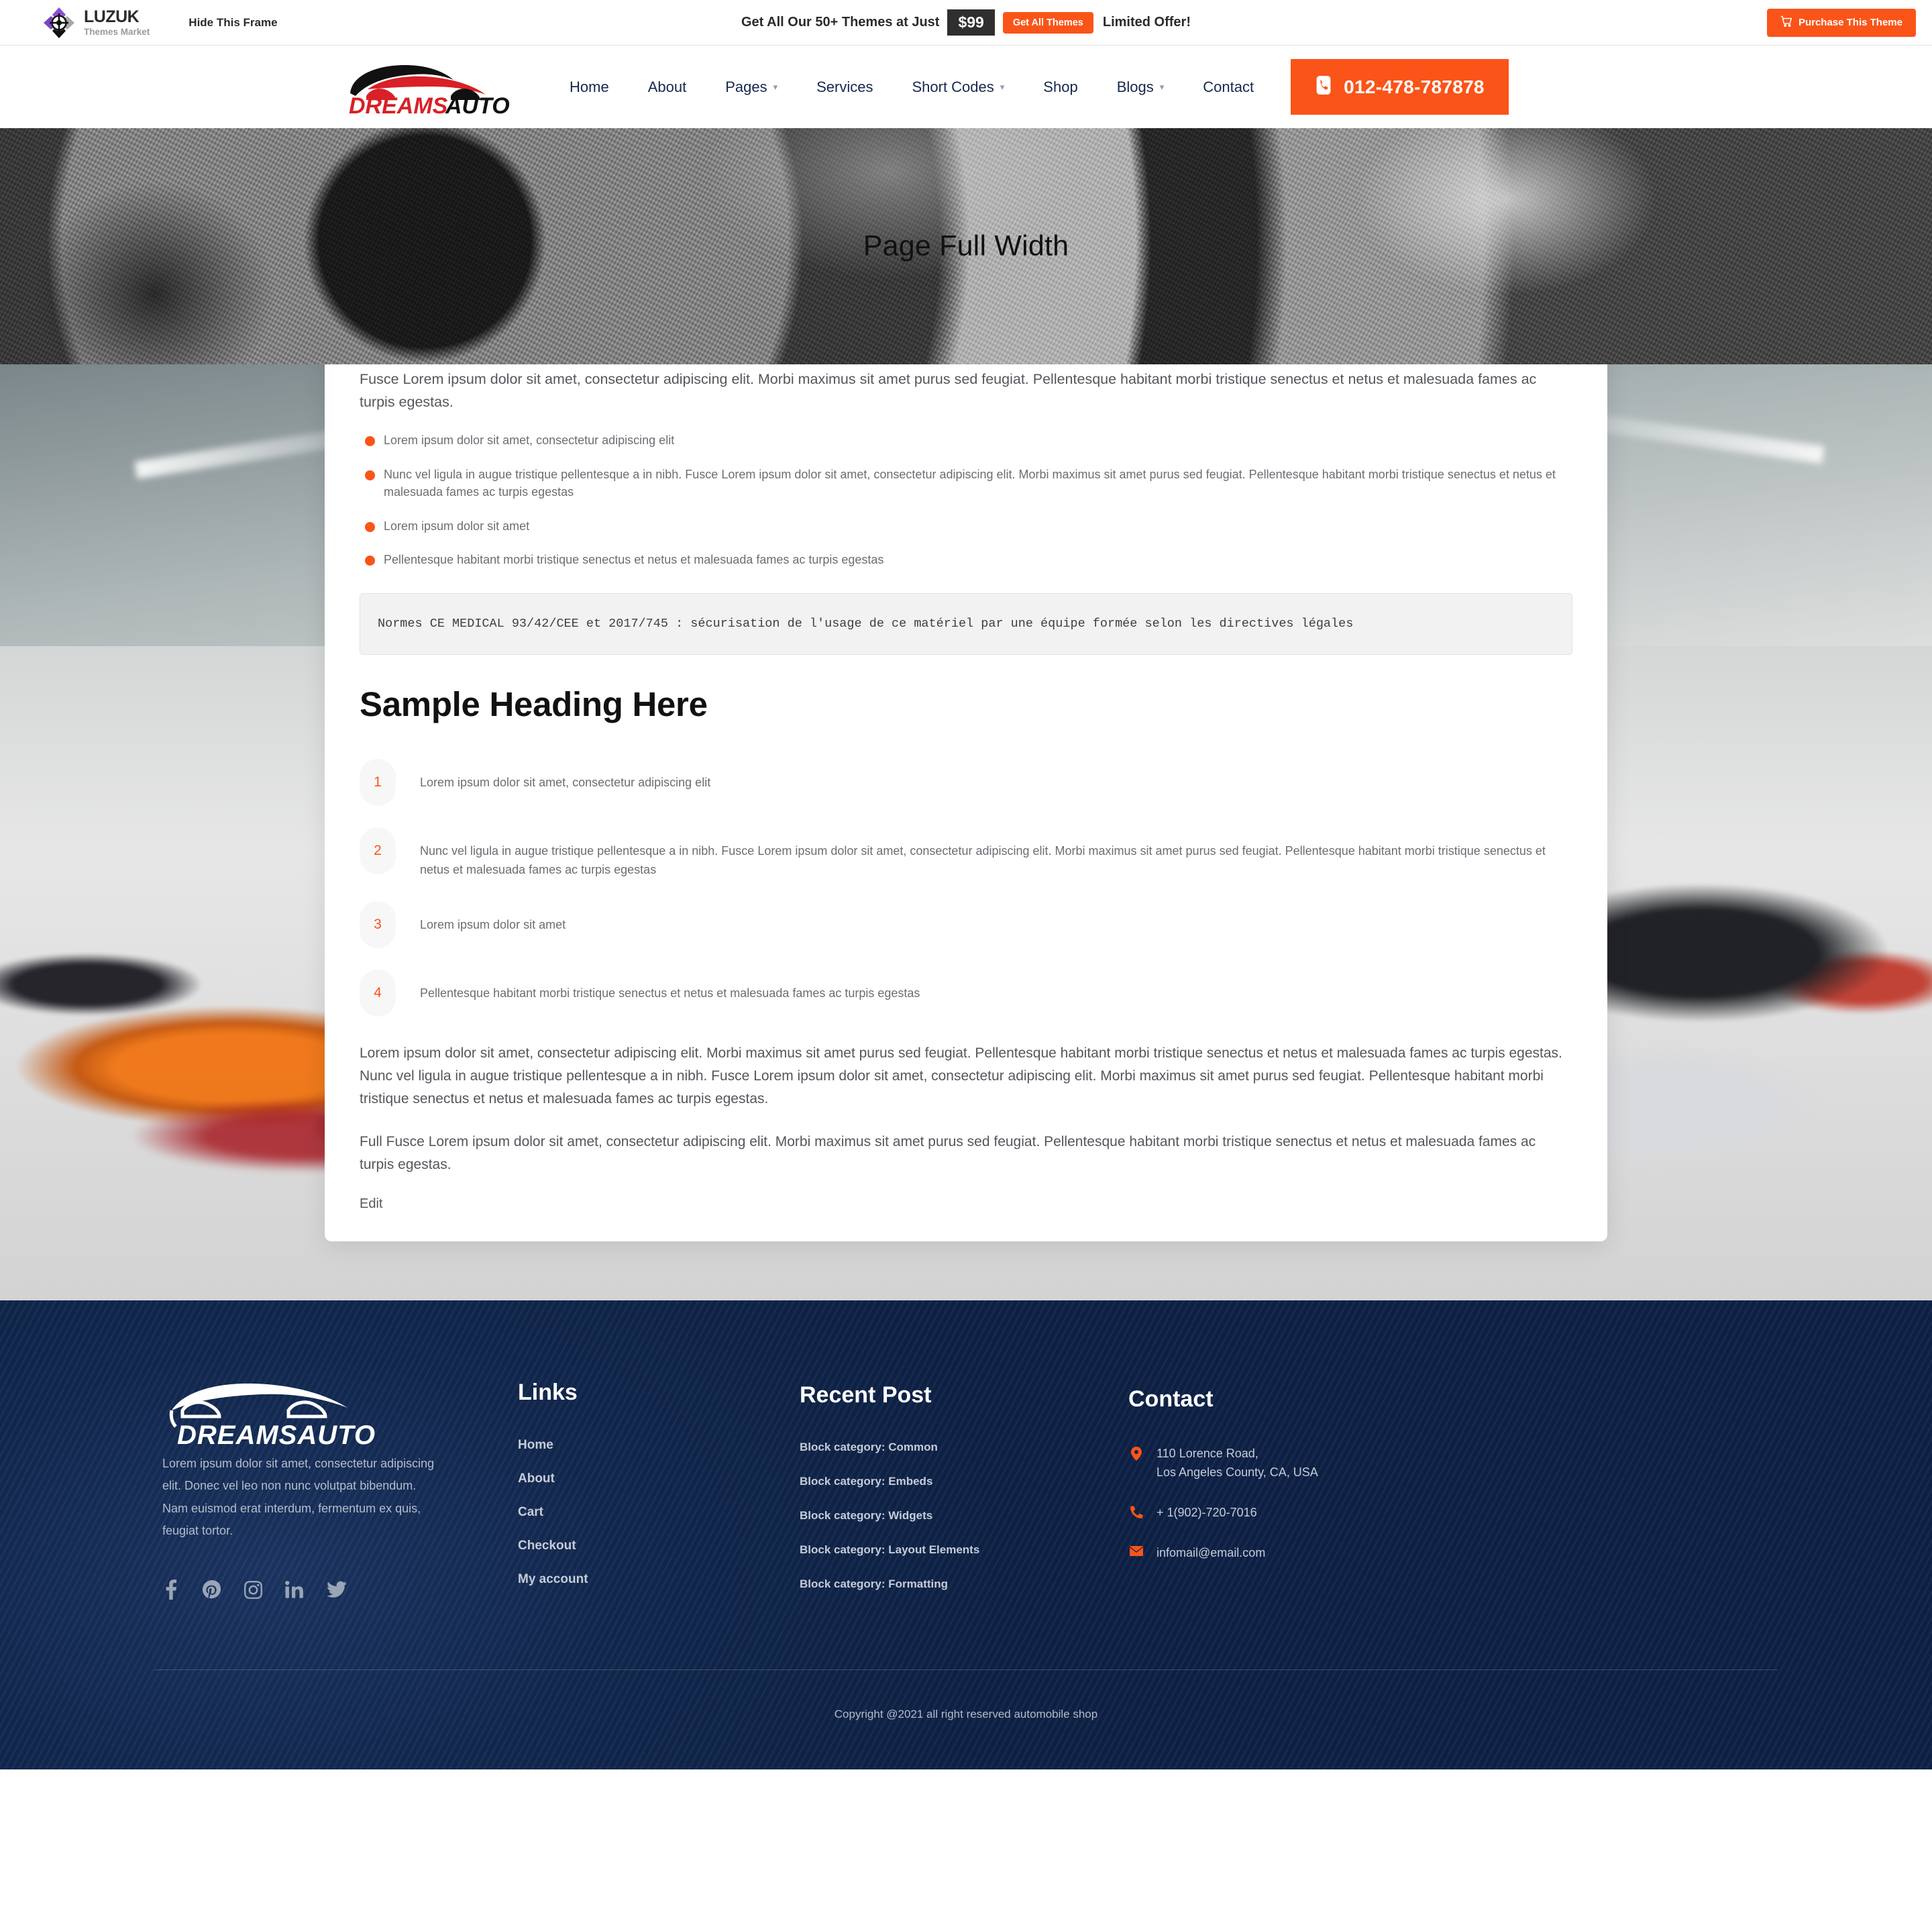 Image resolution: width=1932 pixels, height=1909 pixels. Describe the element at coordinates (1136, 1511) in the screenshot. I see `phone-icon` at that location.